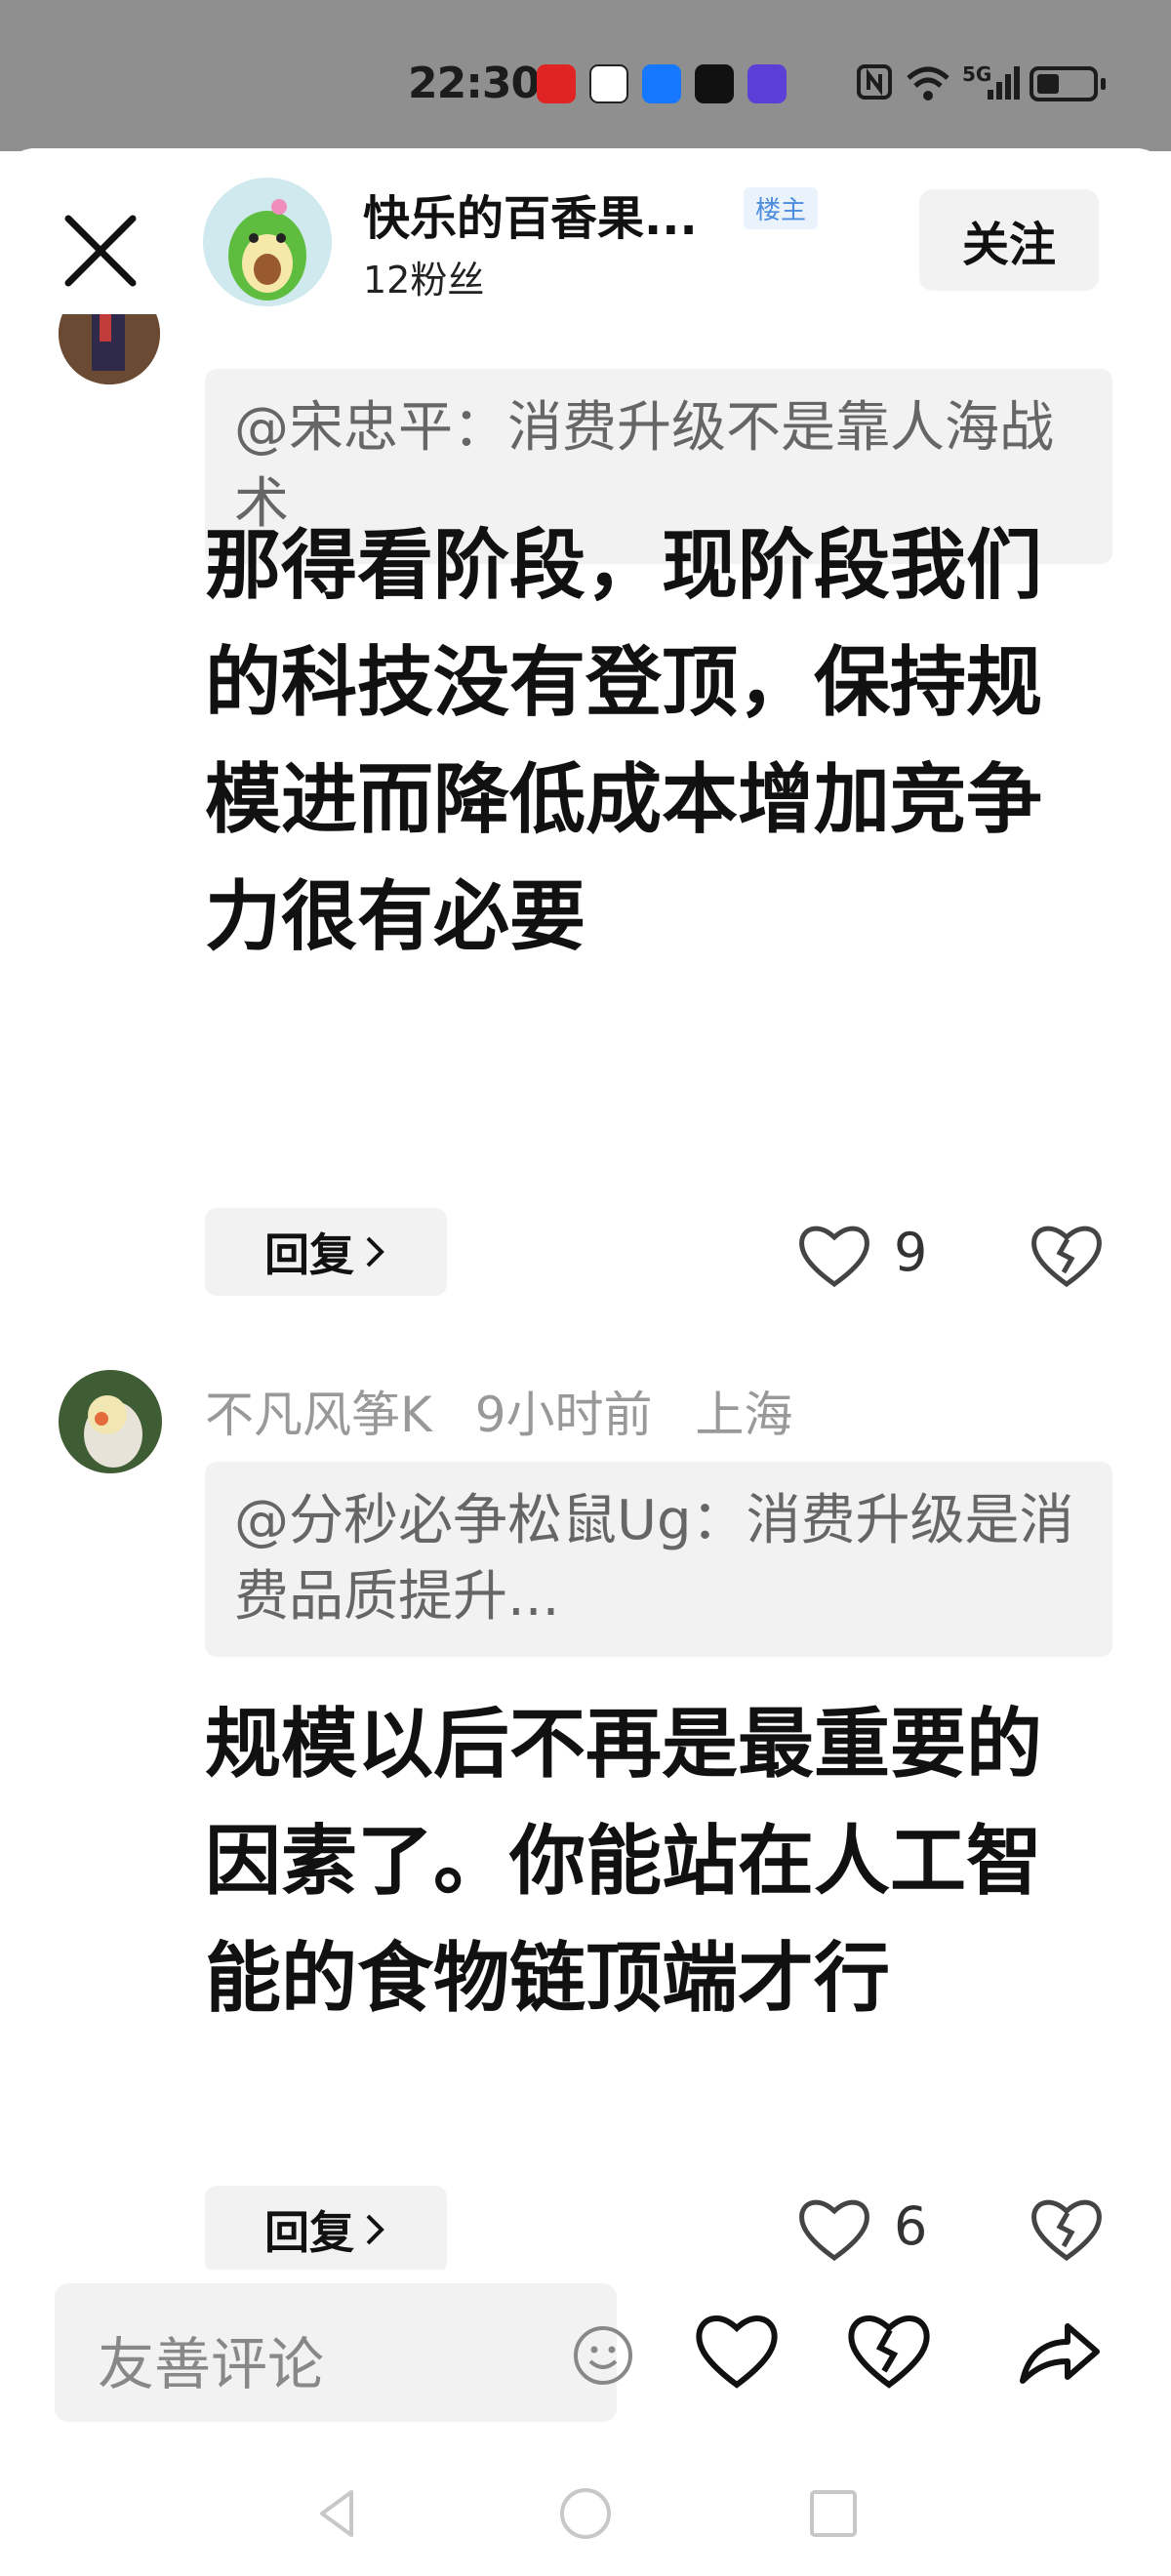 This screenshot has height=2576, width=1171. I want to click on comment-text: 规模以后不再是最重要的因素了。你能站在人工智能的食物链顶端才行, so click(624, 1862).